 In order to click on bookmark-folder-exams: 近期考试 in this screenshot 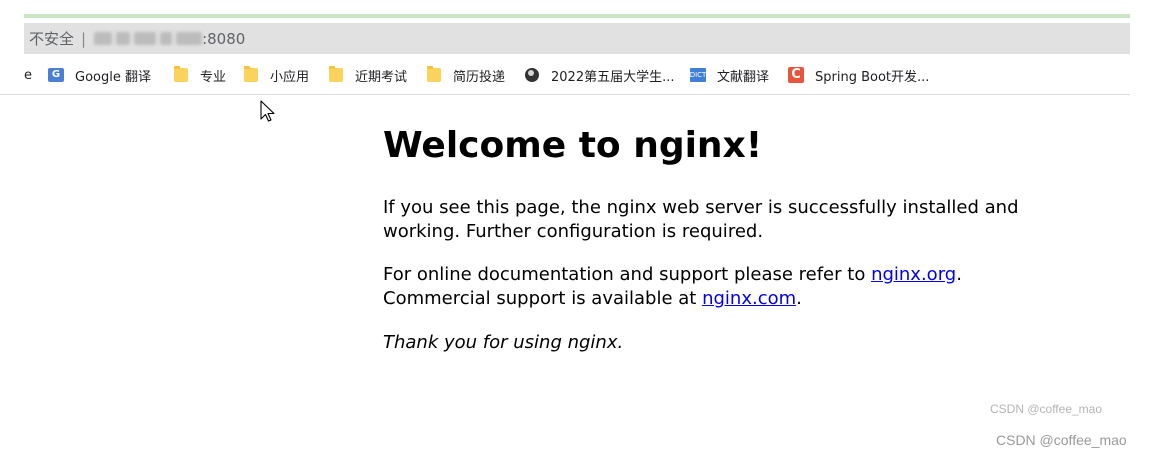, I will do `click(367, 75)`.